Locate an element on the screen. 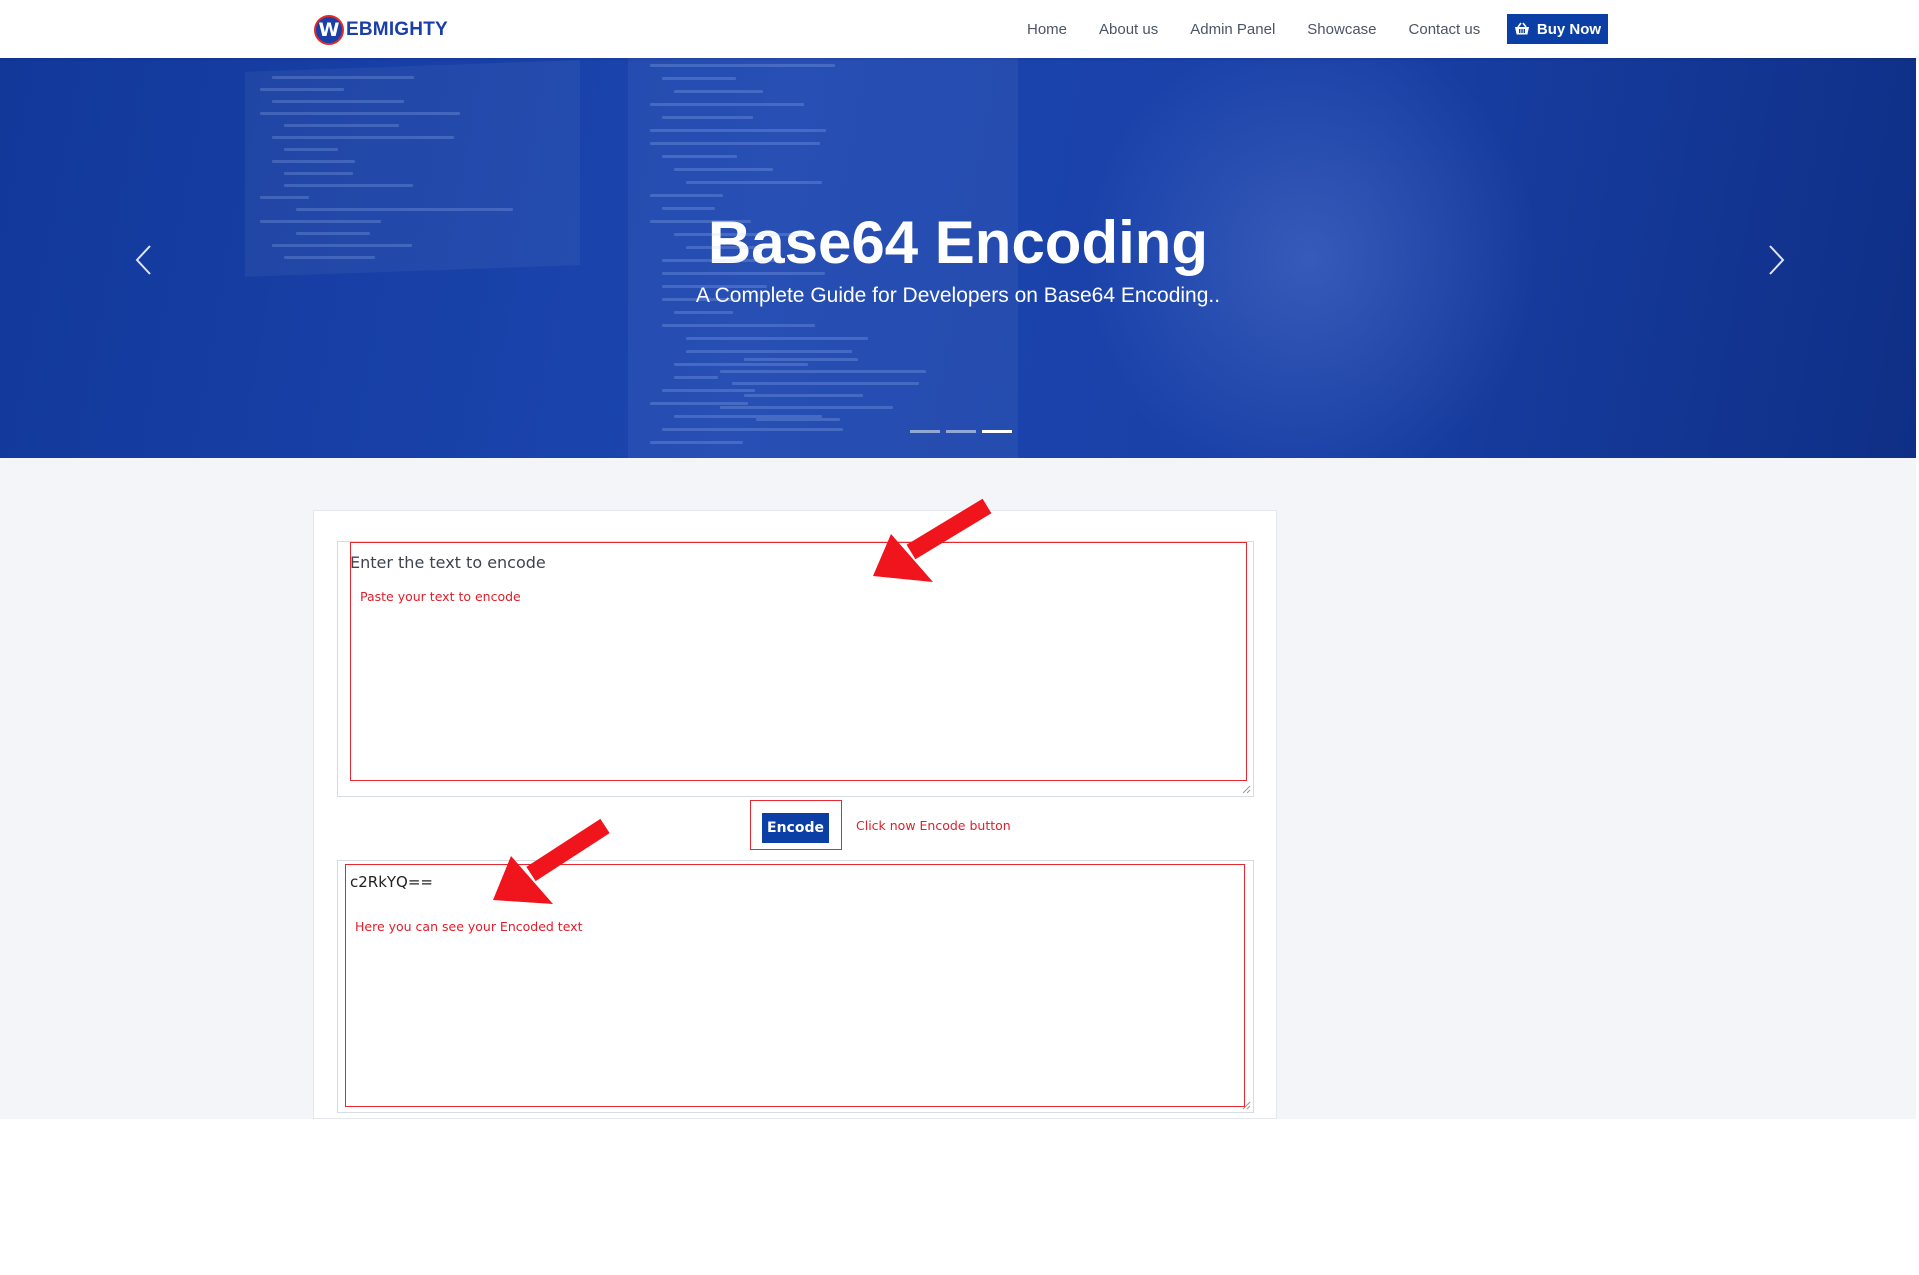 This screenshot has height=1275, width=1919. chevron-right-icon is located at coordinates (1777, 260).